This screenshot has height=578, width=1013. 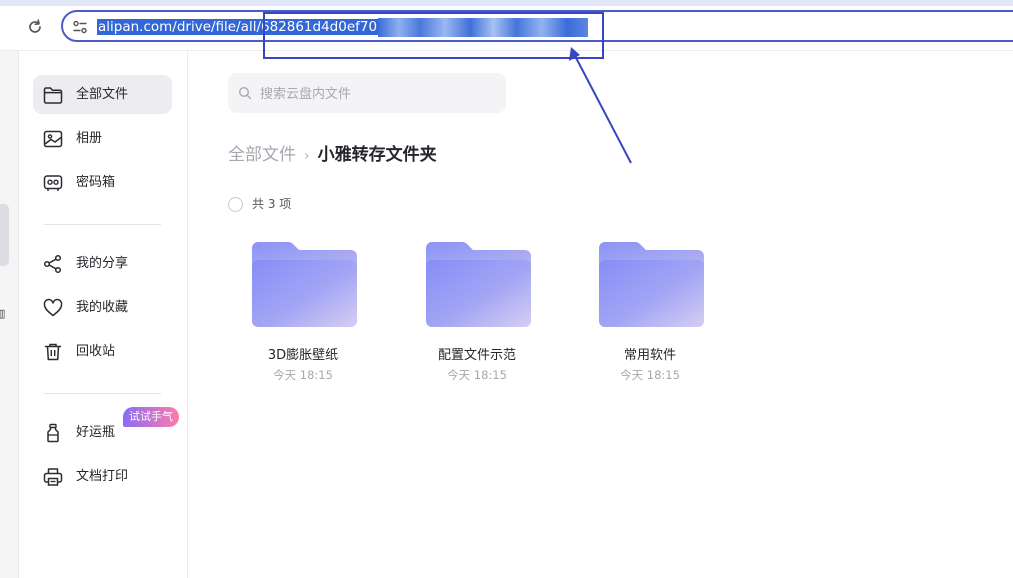 I want to click on sidebar-item-document-print: 文档打印, so click(x=102, y=476).